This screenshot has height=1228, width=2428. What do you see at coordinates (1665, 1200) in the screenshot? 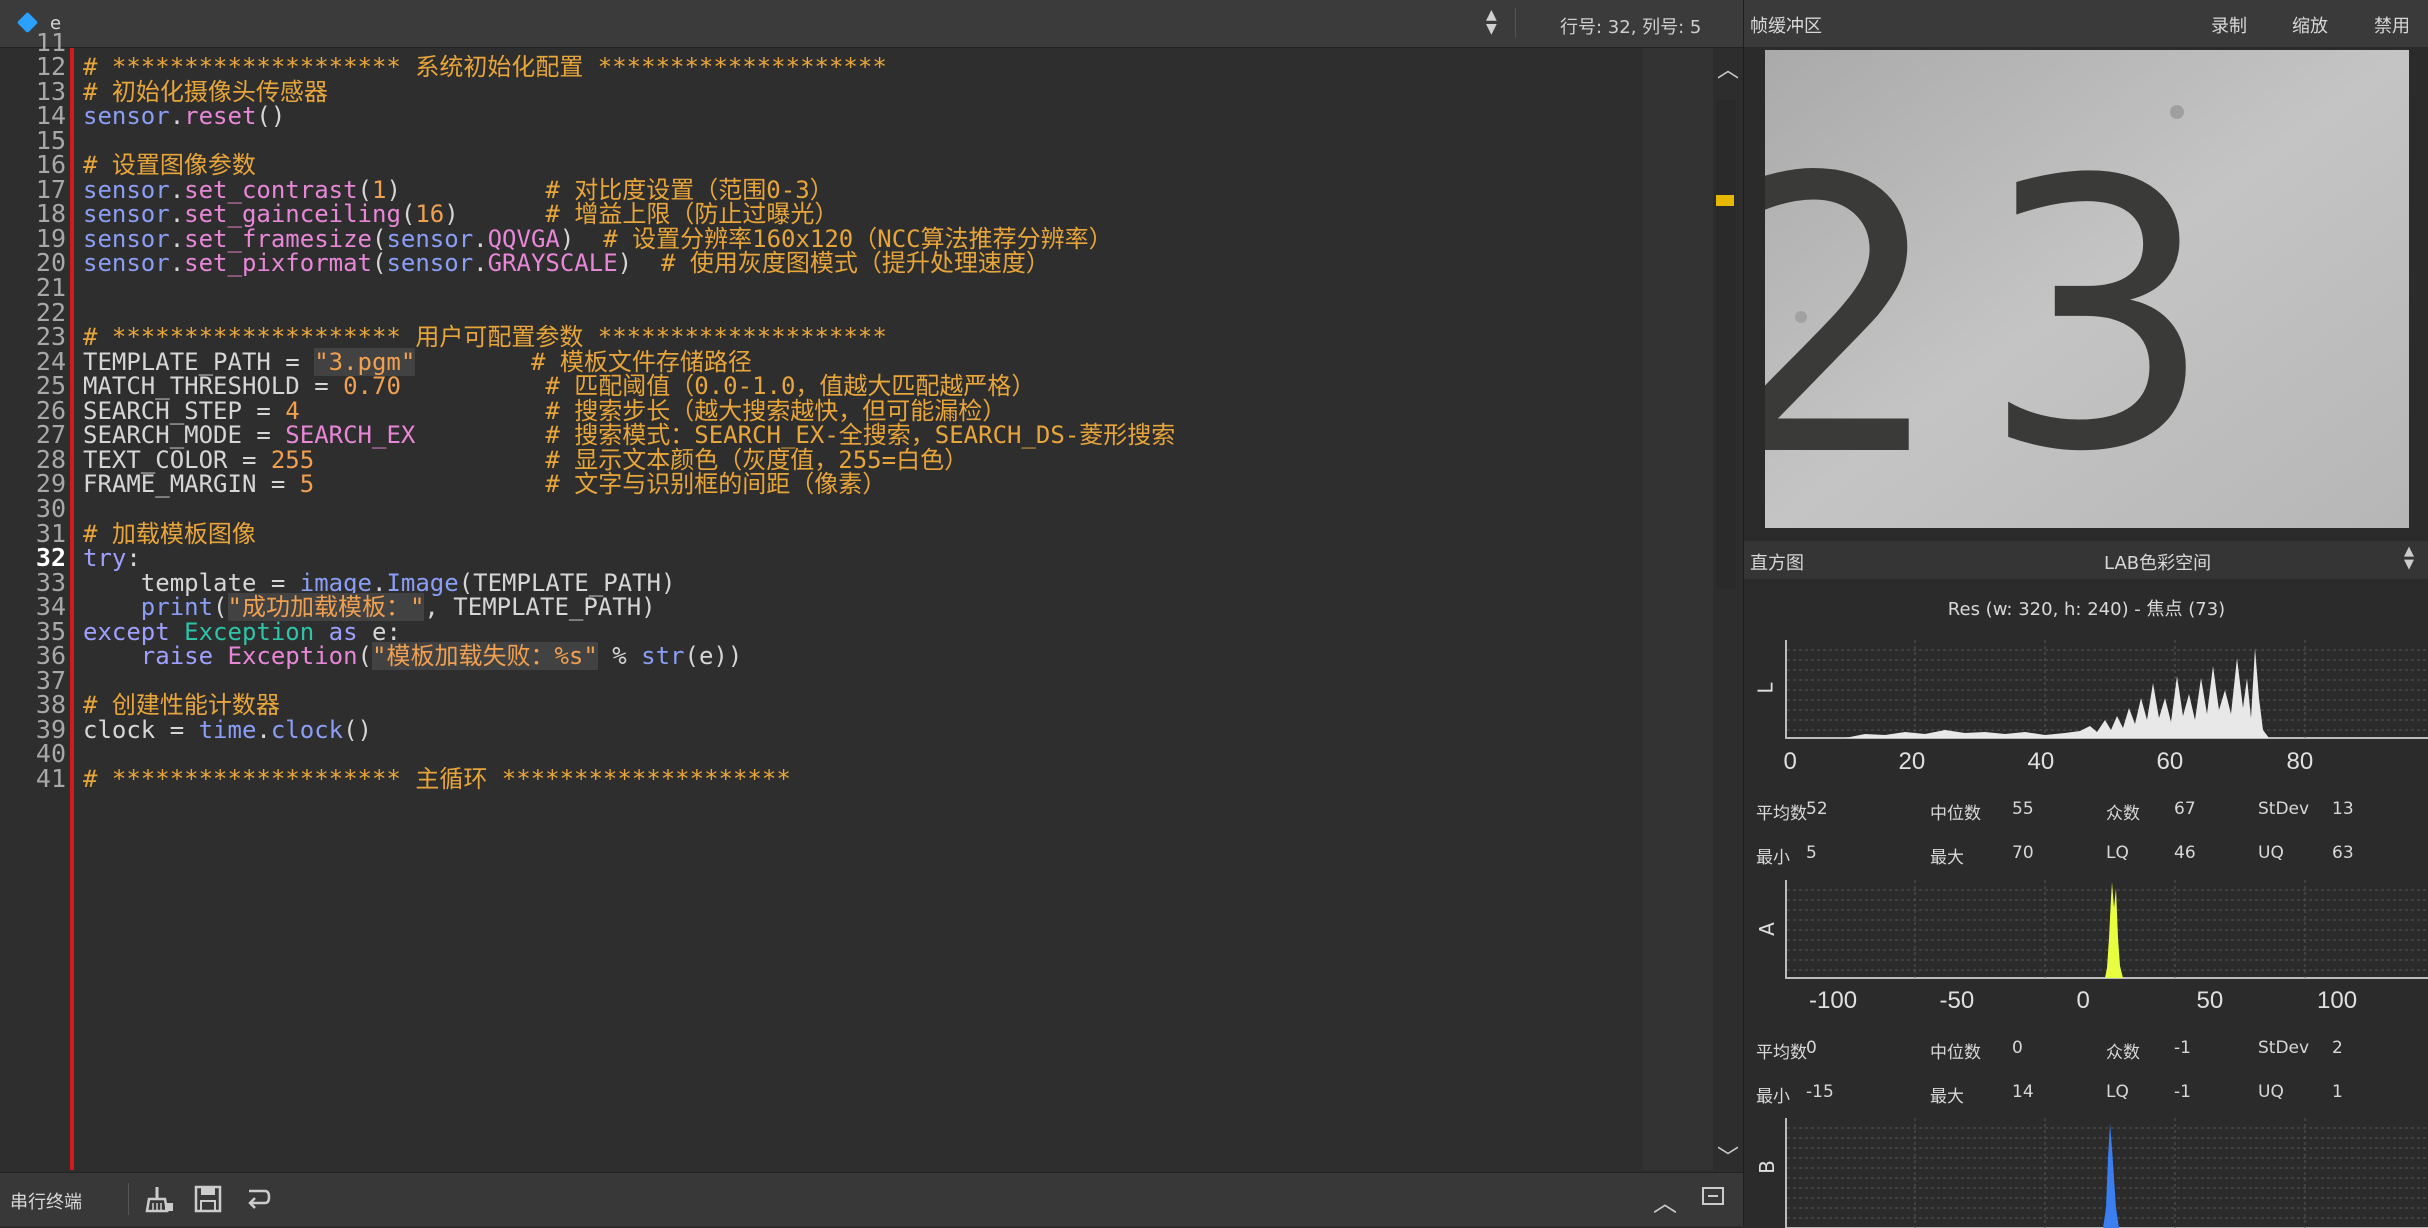
I see `expand-terminal-icon: ︿` at bounding box center [1665, 1200].